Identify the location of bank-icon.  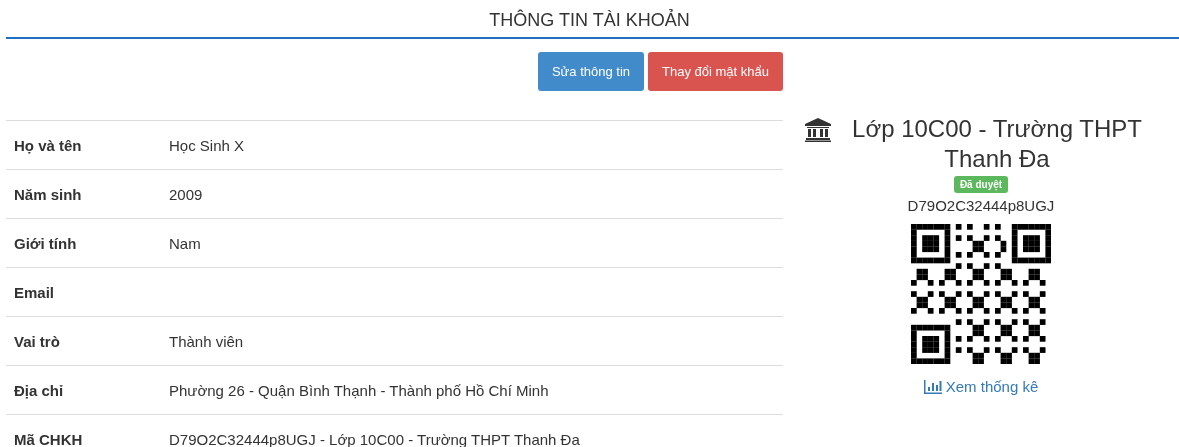
(818, 130).